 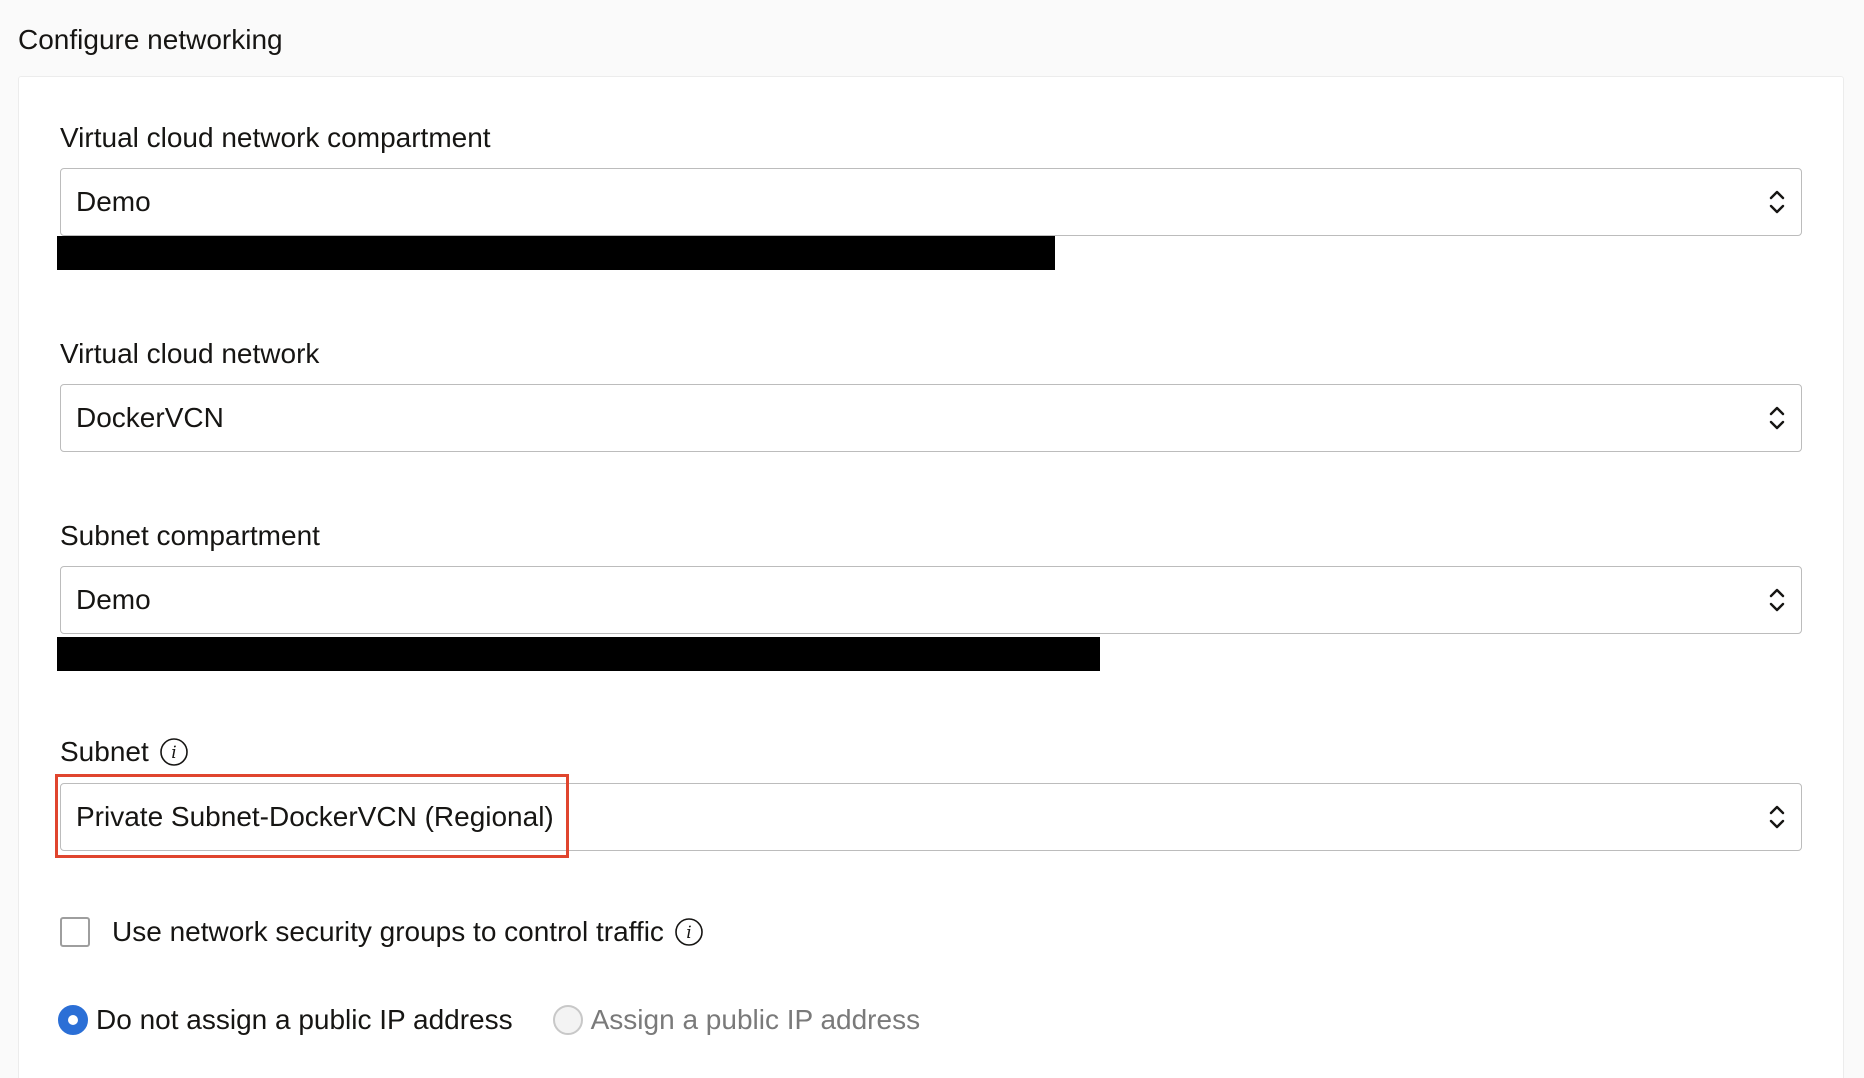 I want to click on vcn-compartment-label: Virtual cloud network compartment, so click(x=275, y=138).